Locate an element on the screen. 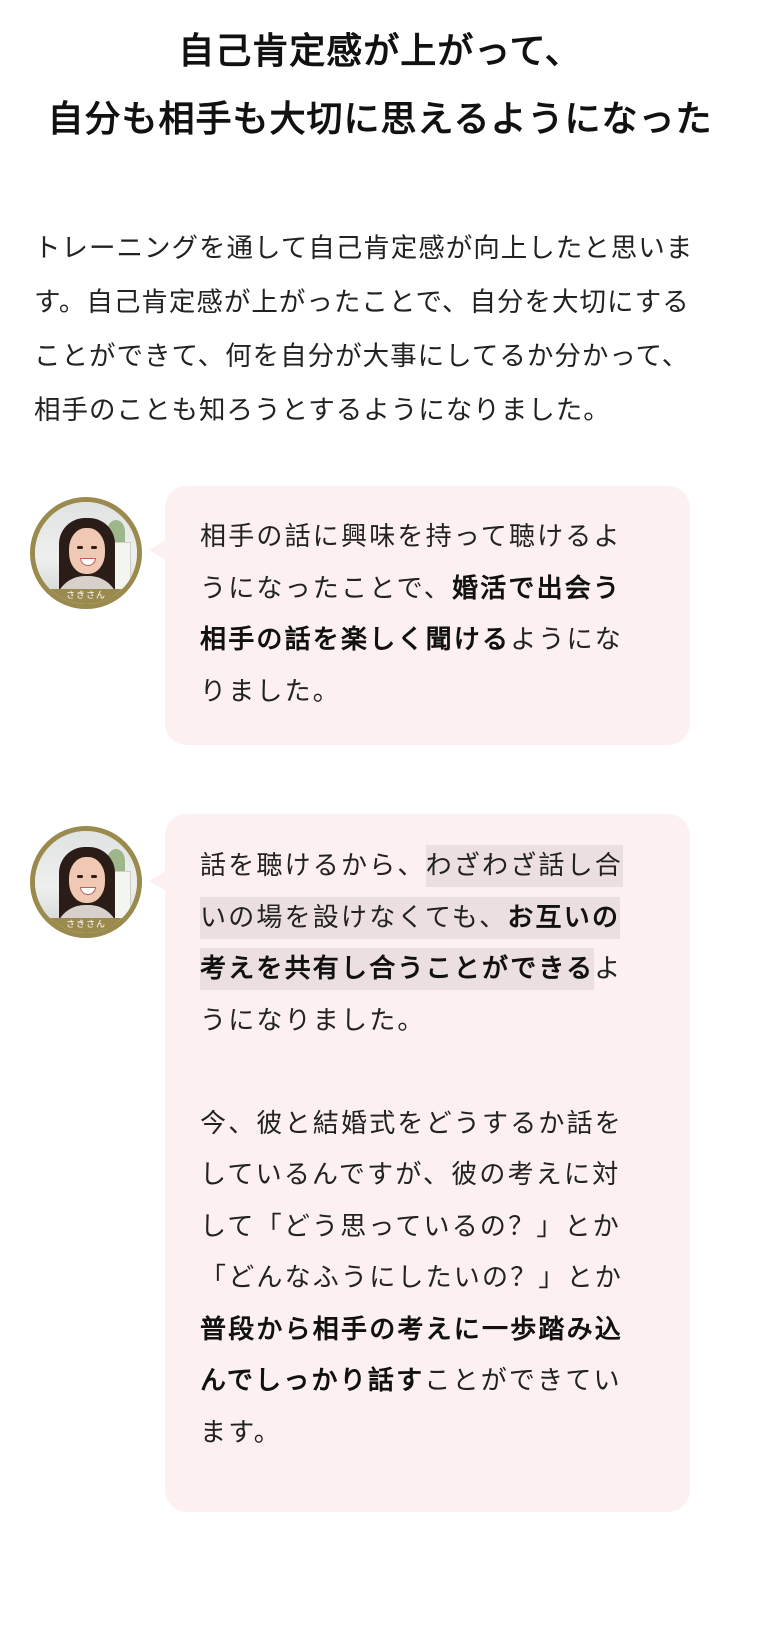 This screenshot has width=760, height=1646. bubble-line: して「どう思っているの？」とか is located at coordinates (420, 1228).